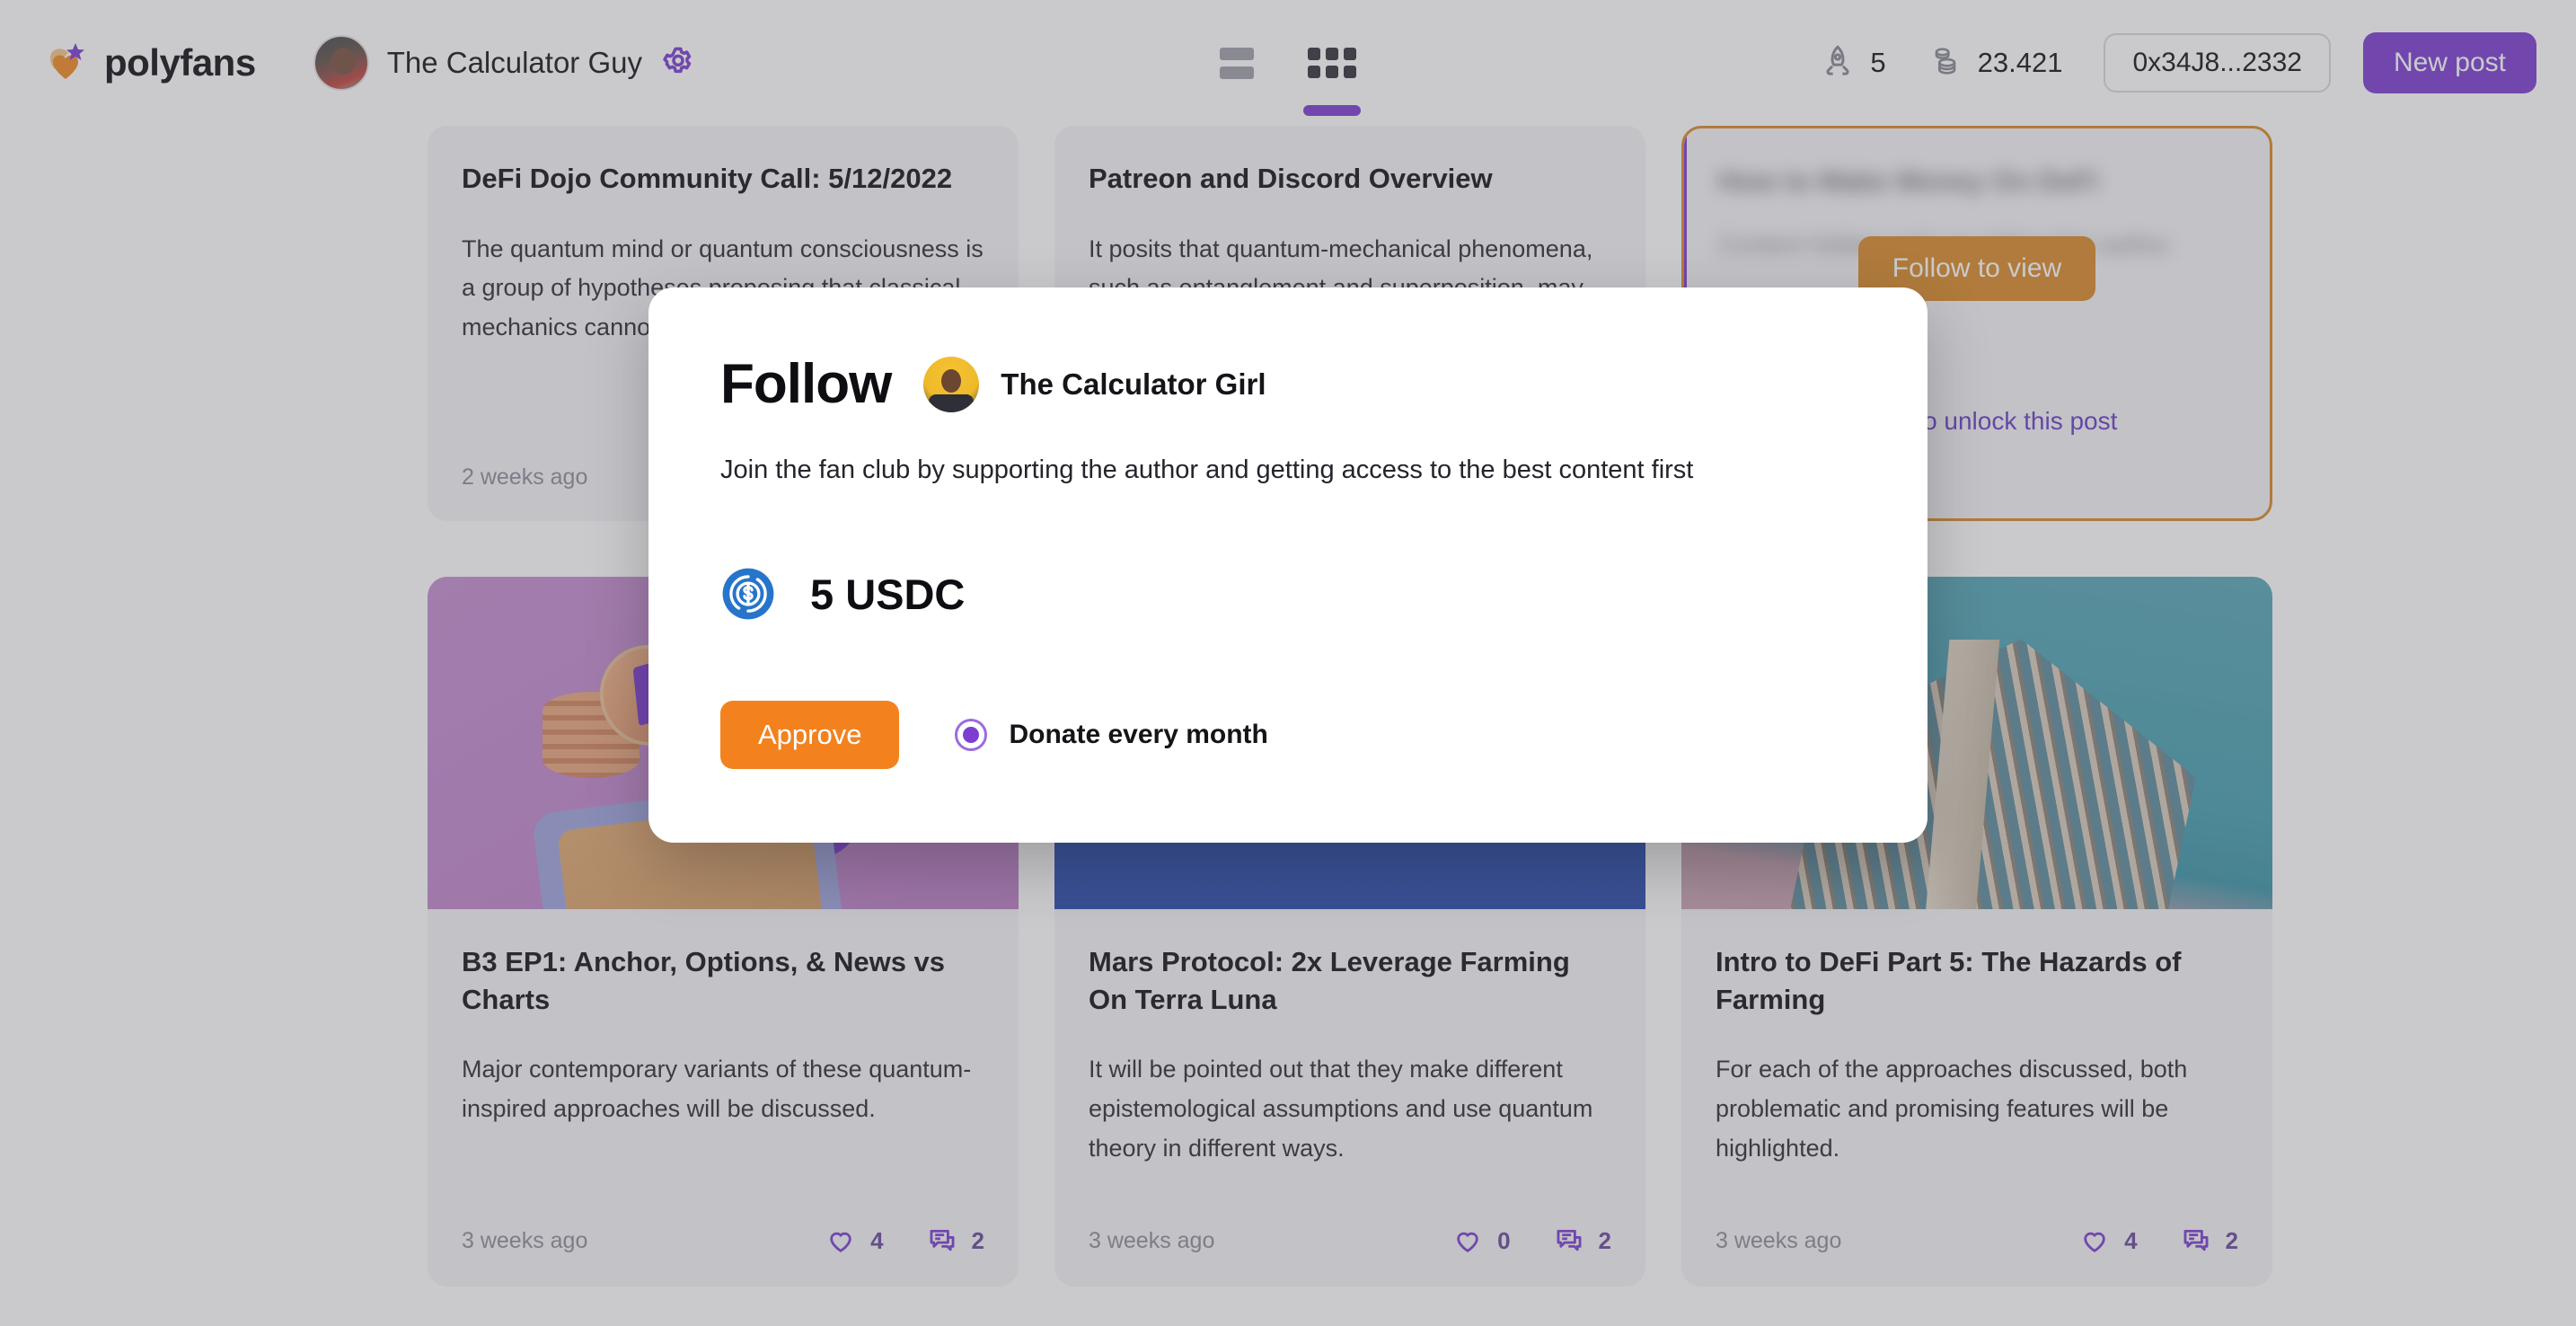  Describe the element at coordinates (1133, 384) in the screenshot. I see `author-name: The Calculator Girl` at that location.